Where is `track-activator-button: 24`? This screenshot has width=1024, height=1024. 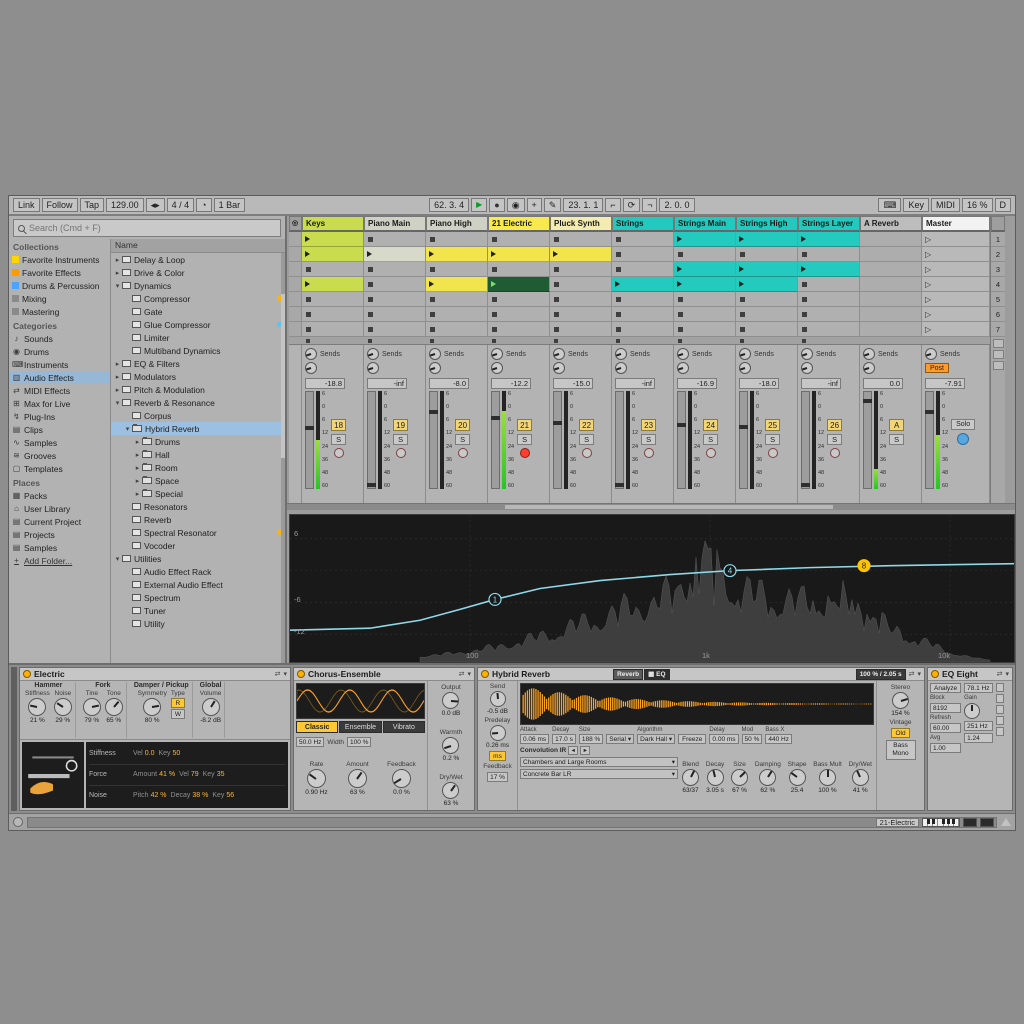 track-activator-button: 24 is located at coordinates (711, 425).